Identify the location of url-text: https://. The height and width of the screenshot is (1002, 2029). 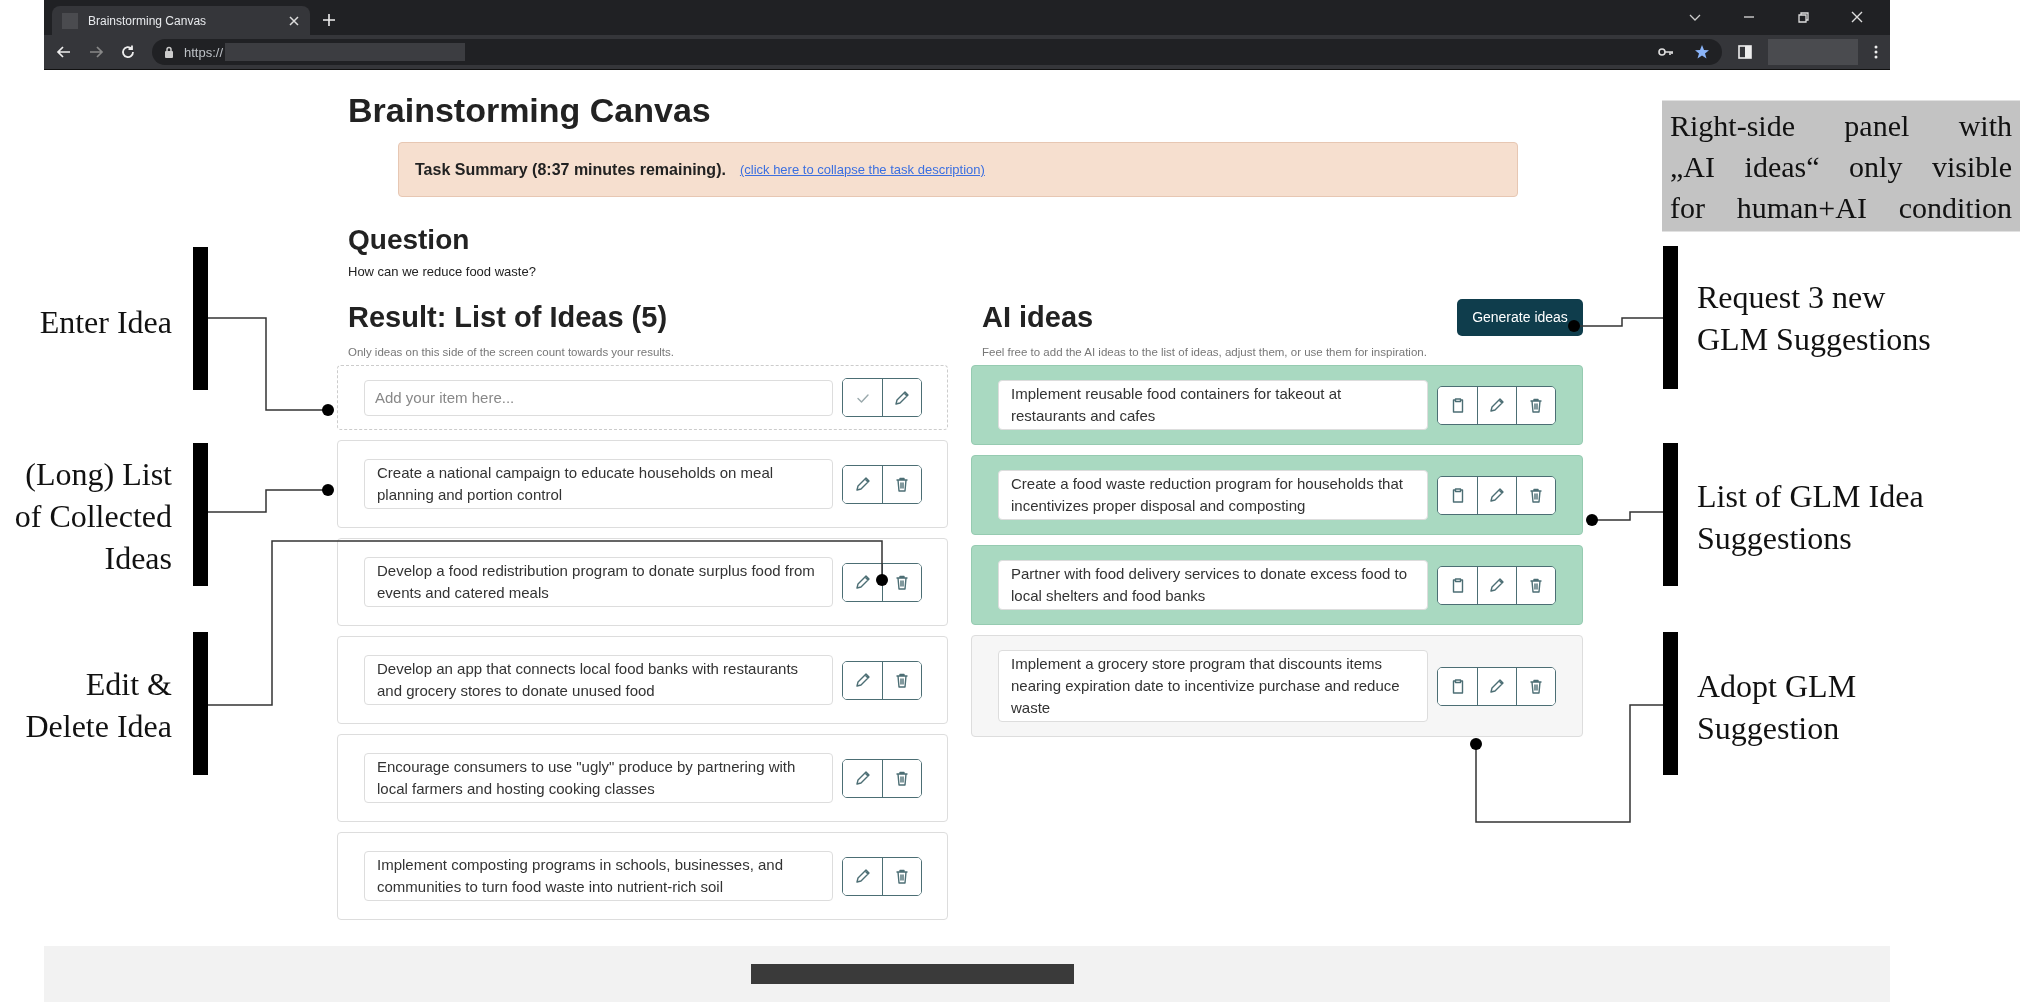
(204, 52).